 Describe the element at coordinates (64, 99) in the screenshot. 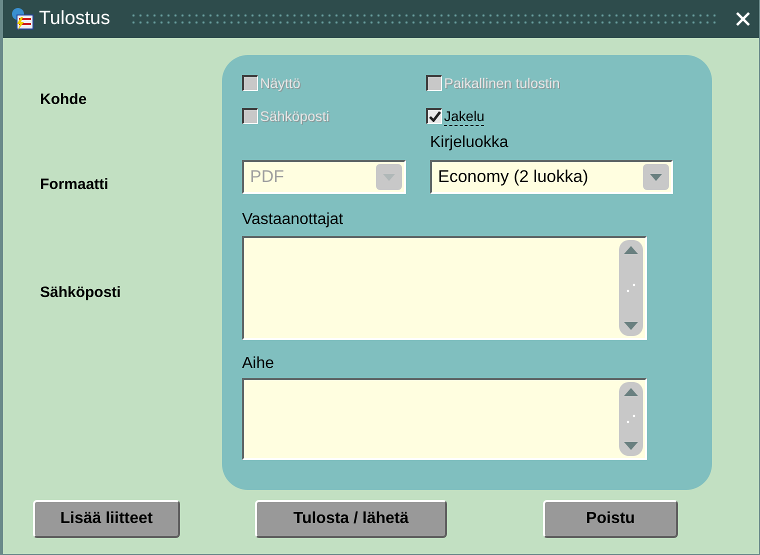

I see `field-label: Kohde` at that location.